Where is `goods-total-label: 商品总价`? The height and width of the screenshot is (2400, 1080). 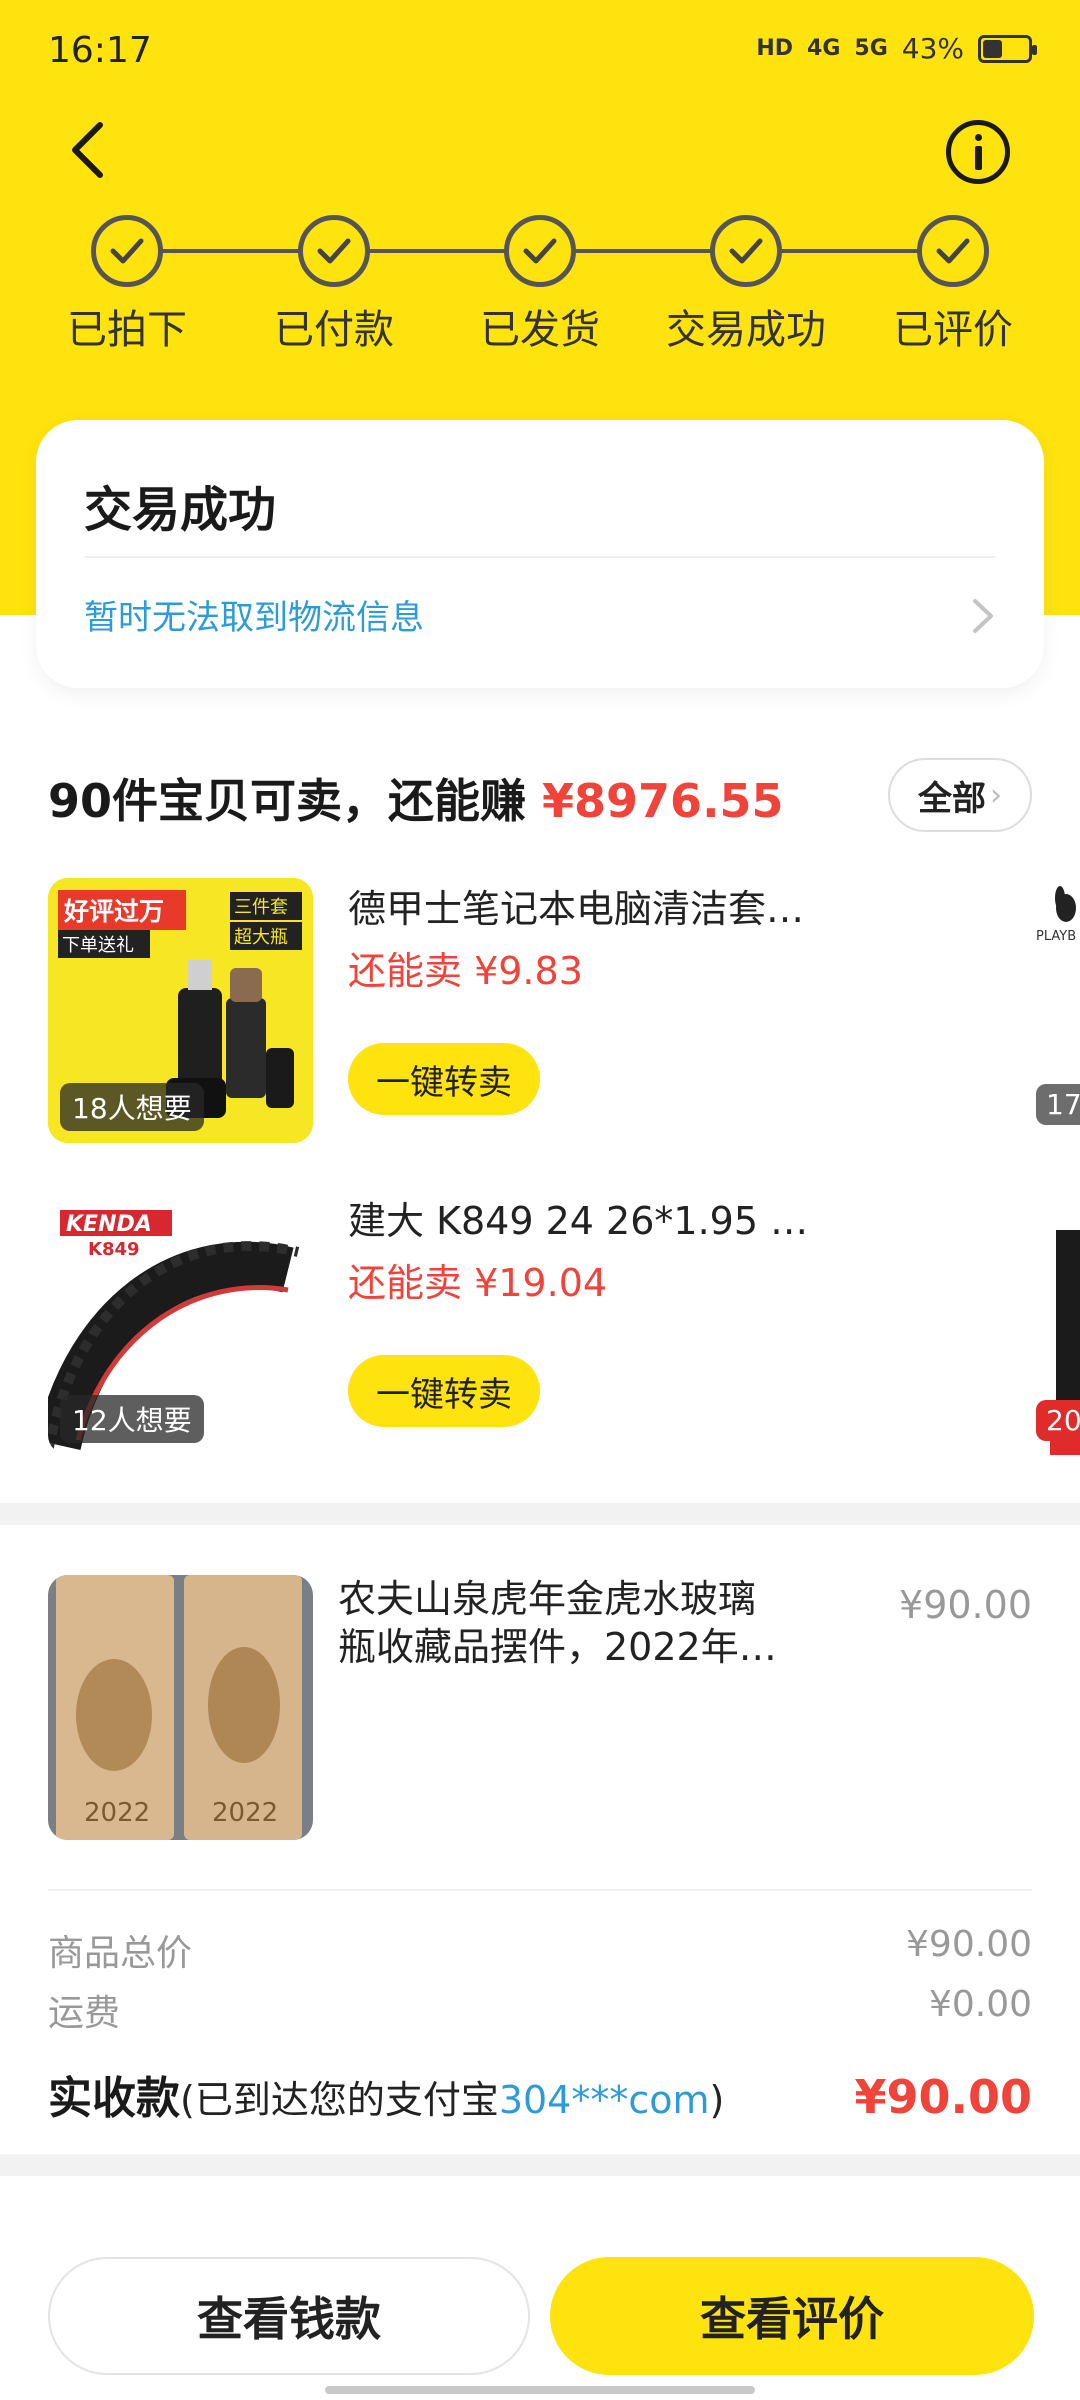 goods-total-label: 商品总价 is located at coordinates (120, 1953).